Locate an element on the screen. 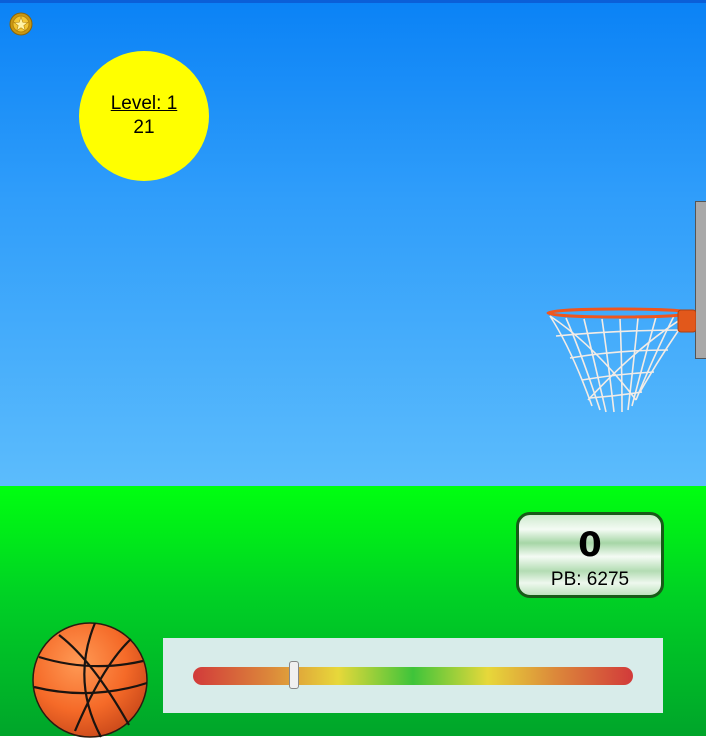 This screenshot has width=706, height=739. level-sun: Level: 1 21 is located at coordinates (144, 116).